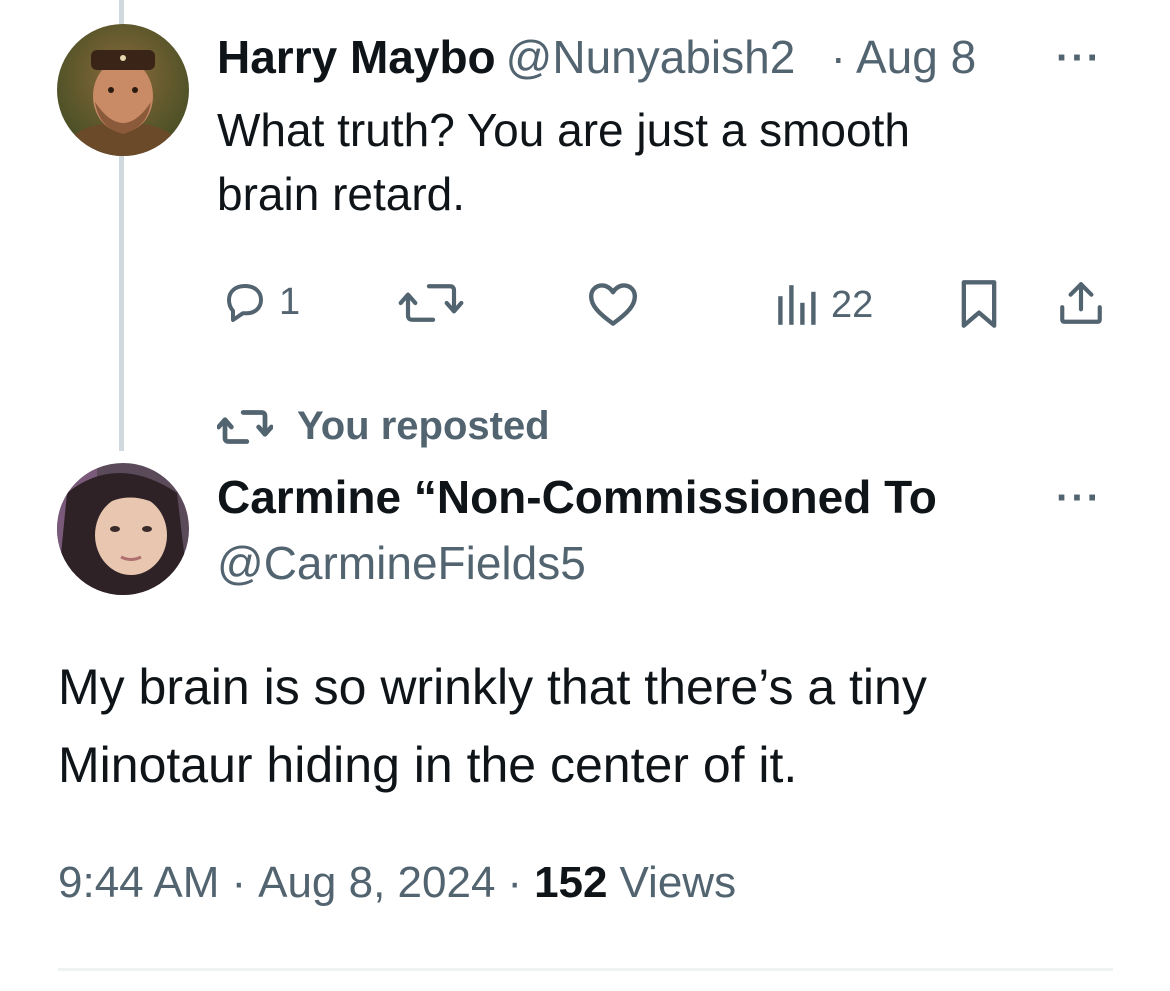 Image resolution: width=1170 pixels, height=991 pixels. What do you see at coordinates (138, 883) in the screenshot?
I see `main-tweet-time: 9:44 AM` at bounding box center [138, 883].